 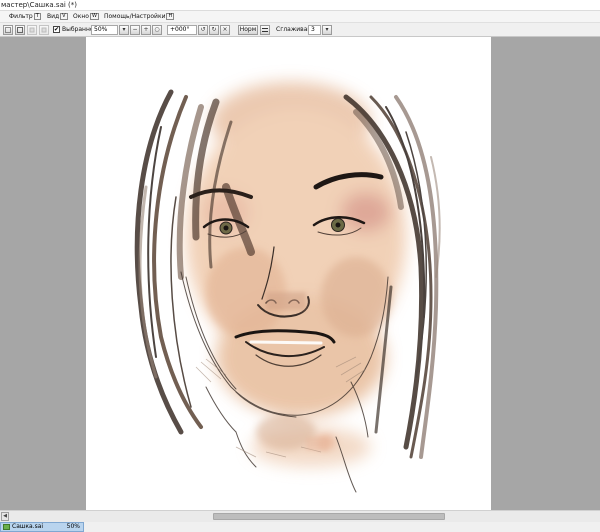 I want to click on minus-icon: −, so click(x=135, y=29).